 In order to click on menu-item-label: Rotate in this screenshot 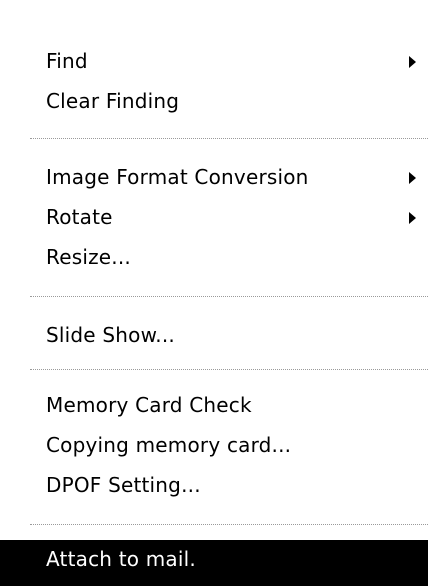, I will do `click(79, 217)`.